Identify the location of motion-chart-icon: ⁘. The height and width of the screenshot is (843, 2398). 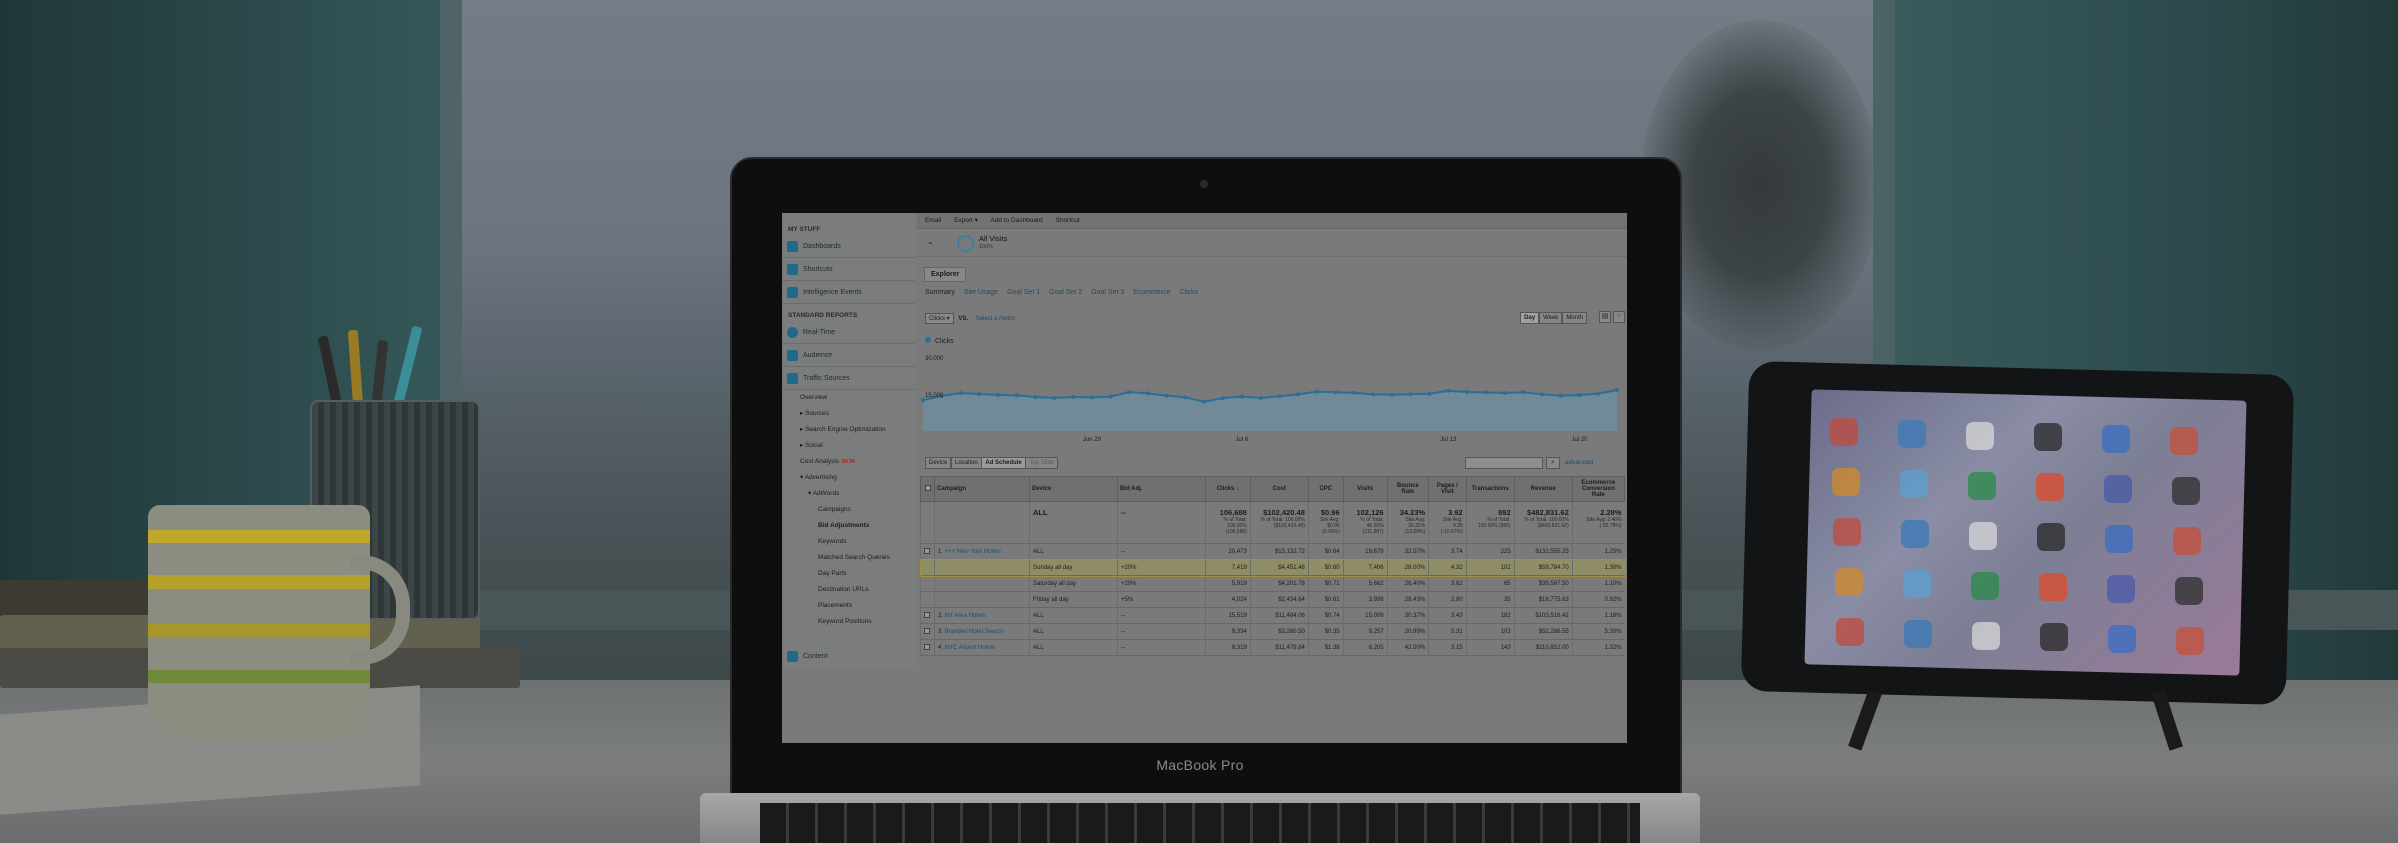
(1619, 317).